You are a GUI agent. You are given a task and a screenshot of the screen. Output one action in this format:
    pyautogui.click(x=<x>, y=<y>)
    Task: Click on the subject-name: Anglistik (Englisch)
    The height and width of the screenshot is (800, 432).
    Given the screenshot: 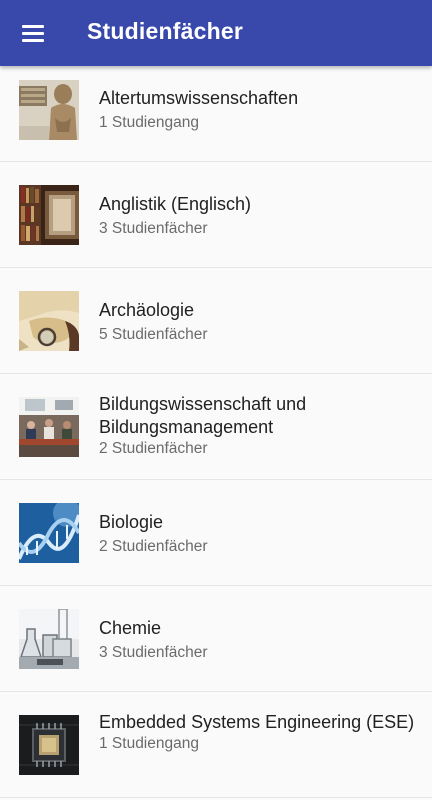 What is the action you would take?
    pyautogui.click(x=175, y=204)
    